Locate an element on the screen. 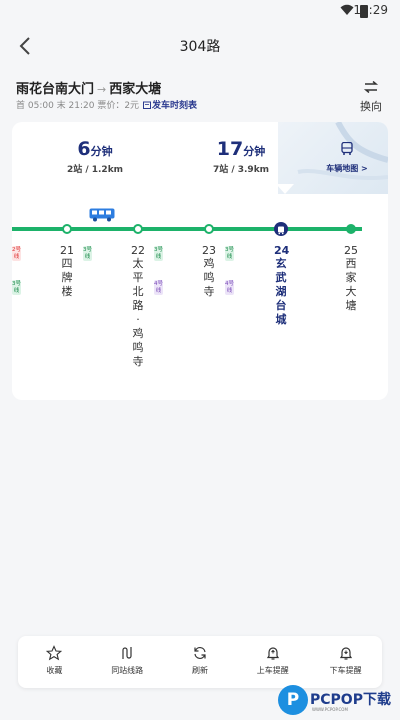 This screenshot has width=400, height=720. swap-icon is located at coordinates (371, 87).